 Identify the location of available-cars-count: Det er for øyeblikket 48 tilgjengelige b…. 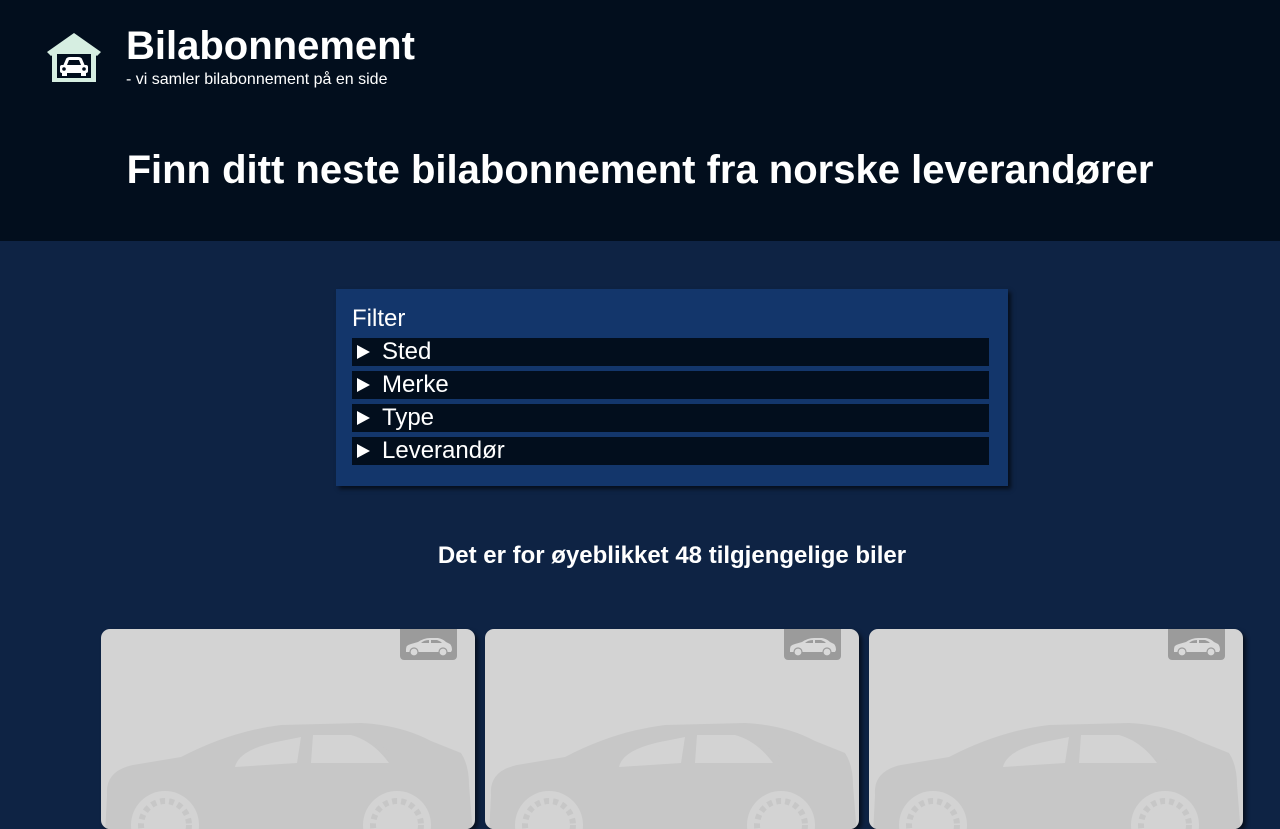
(672, 555).